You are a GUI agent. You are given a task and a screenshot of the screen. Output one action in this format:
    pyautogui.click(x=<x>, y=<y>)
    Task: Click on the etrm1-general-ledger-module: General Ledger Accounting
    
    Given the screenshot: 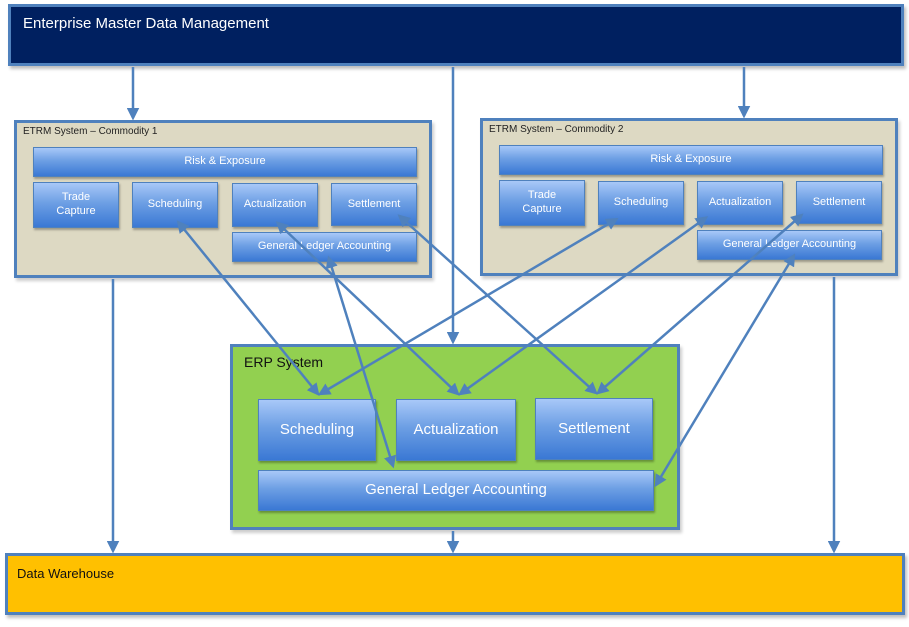 What is the action you would take?
    pyautogui.click(x=324, y=247)
    